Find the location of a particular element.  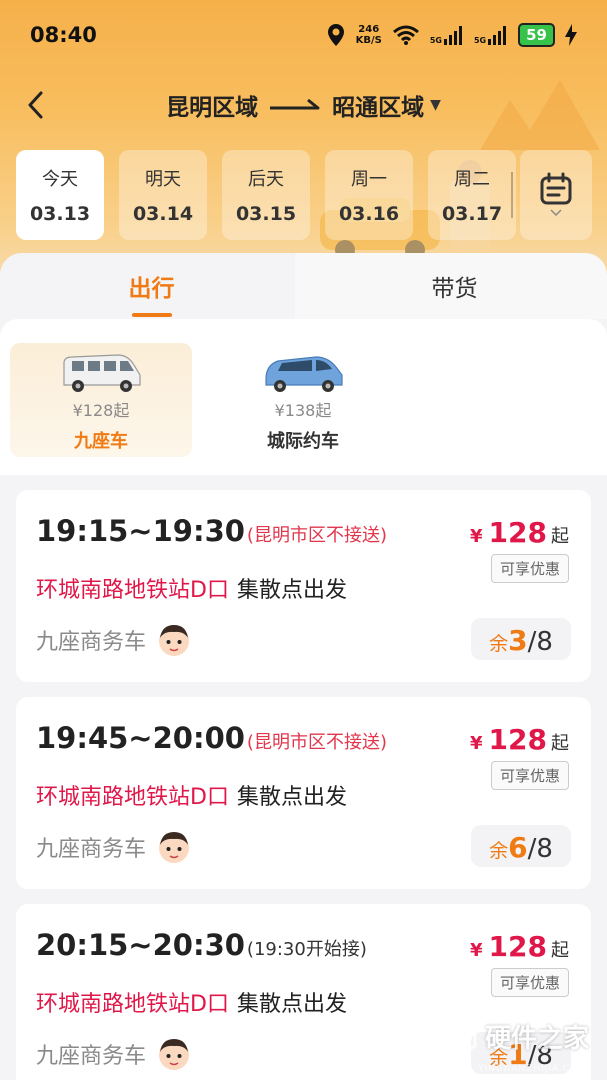

vehicle-option-intercity: ¥138起 城际约车 is located at coordinates (303, 400).